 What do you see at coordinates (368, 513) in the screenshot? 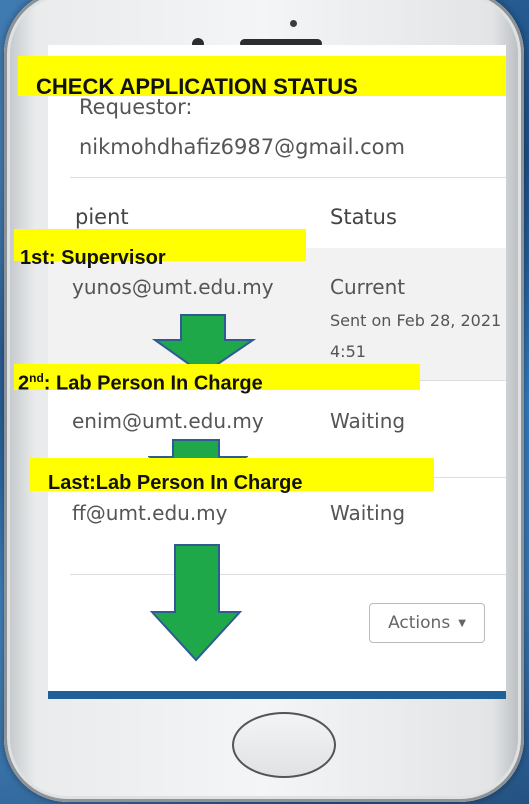
I see `status-3: Waiting` at bounding box center [368, 513].